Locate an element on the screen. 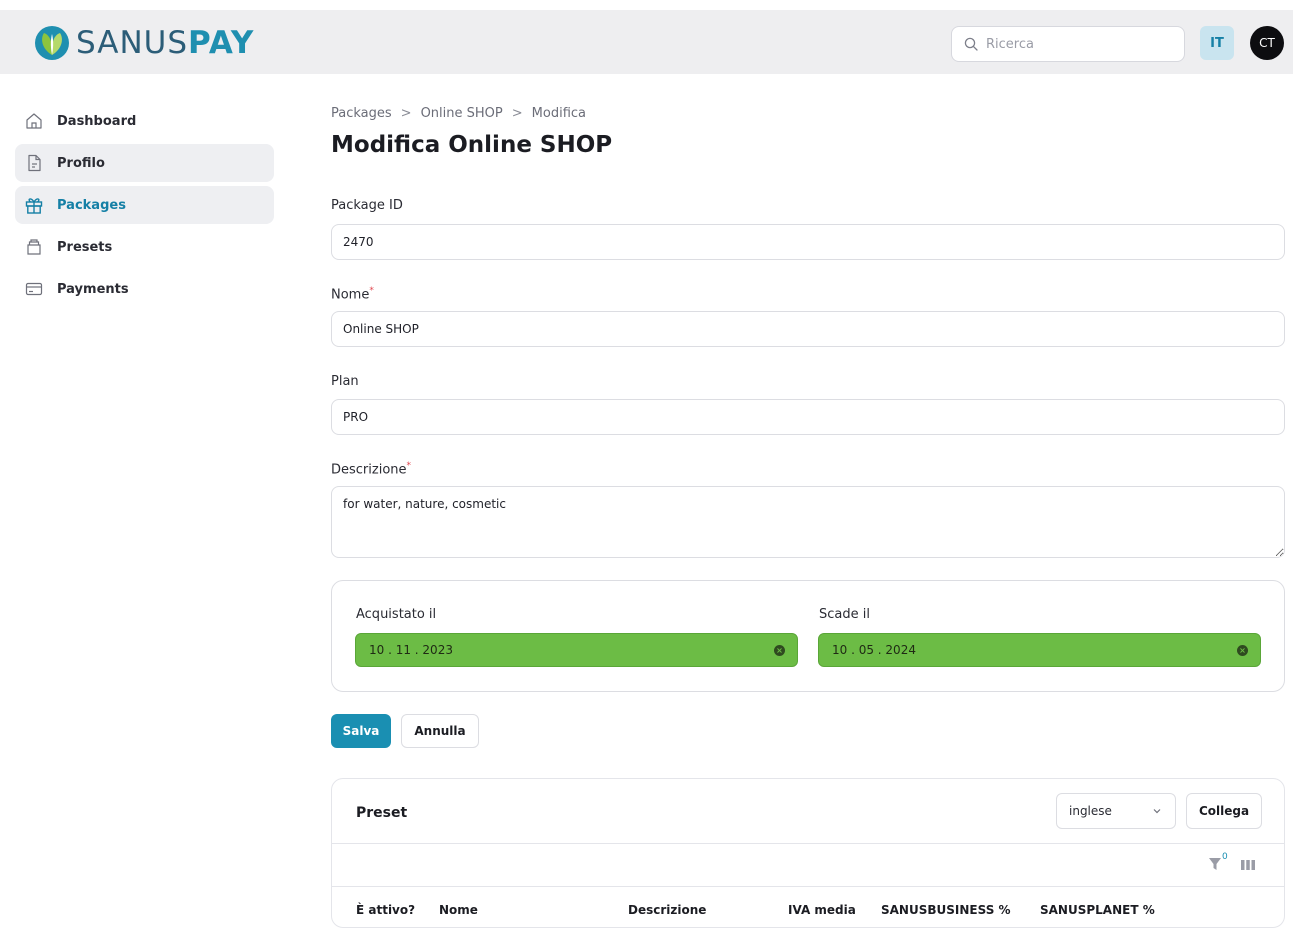 The height and width of the screenshot is (928, 1293). search-box is located at coordinates (1068, 44).